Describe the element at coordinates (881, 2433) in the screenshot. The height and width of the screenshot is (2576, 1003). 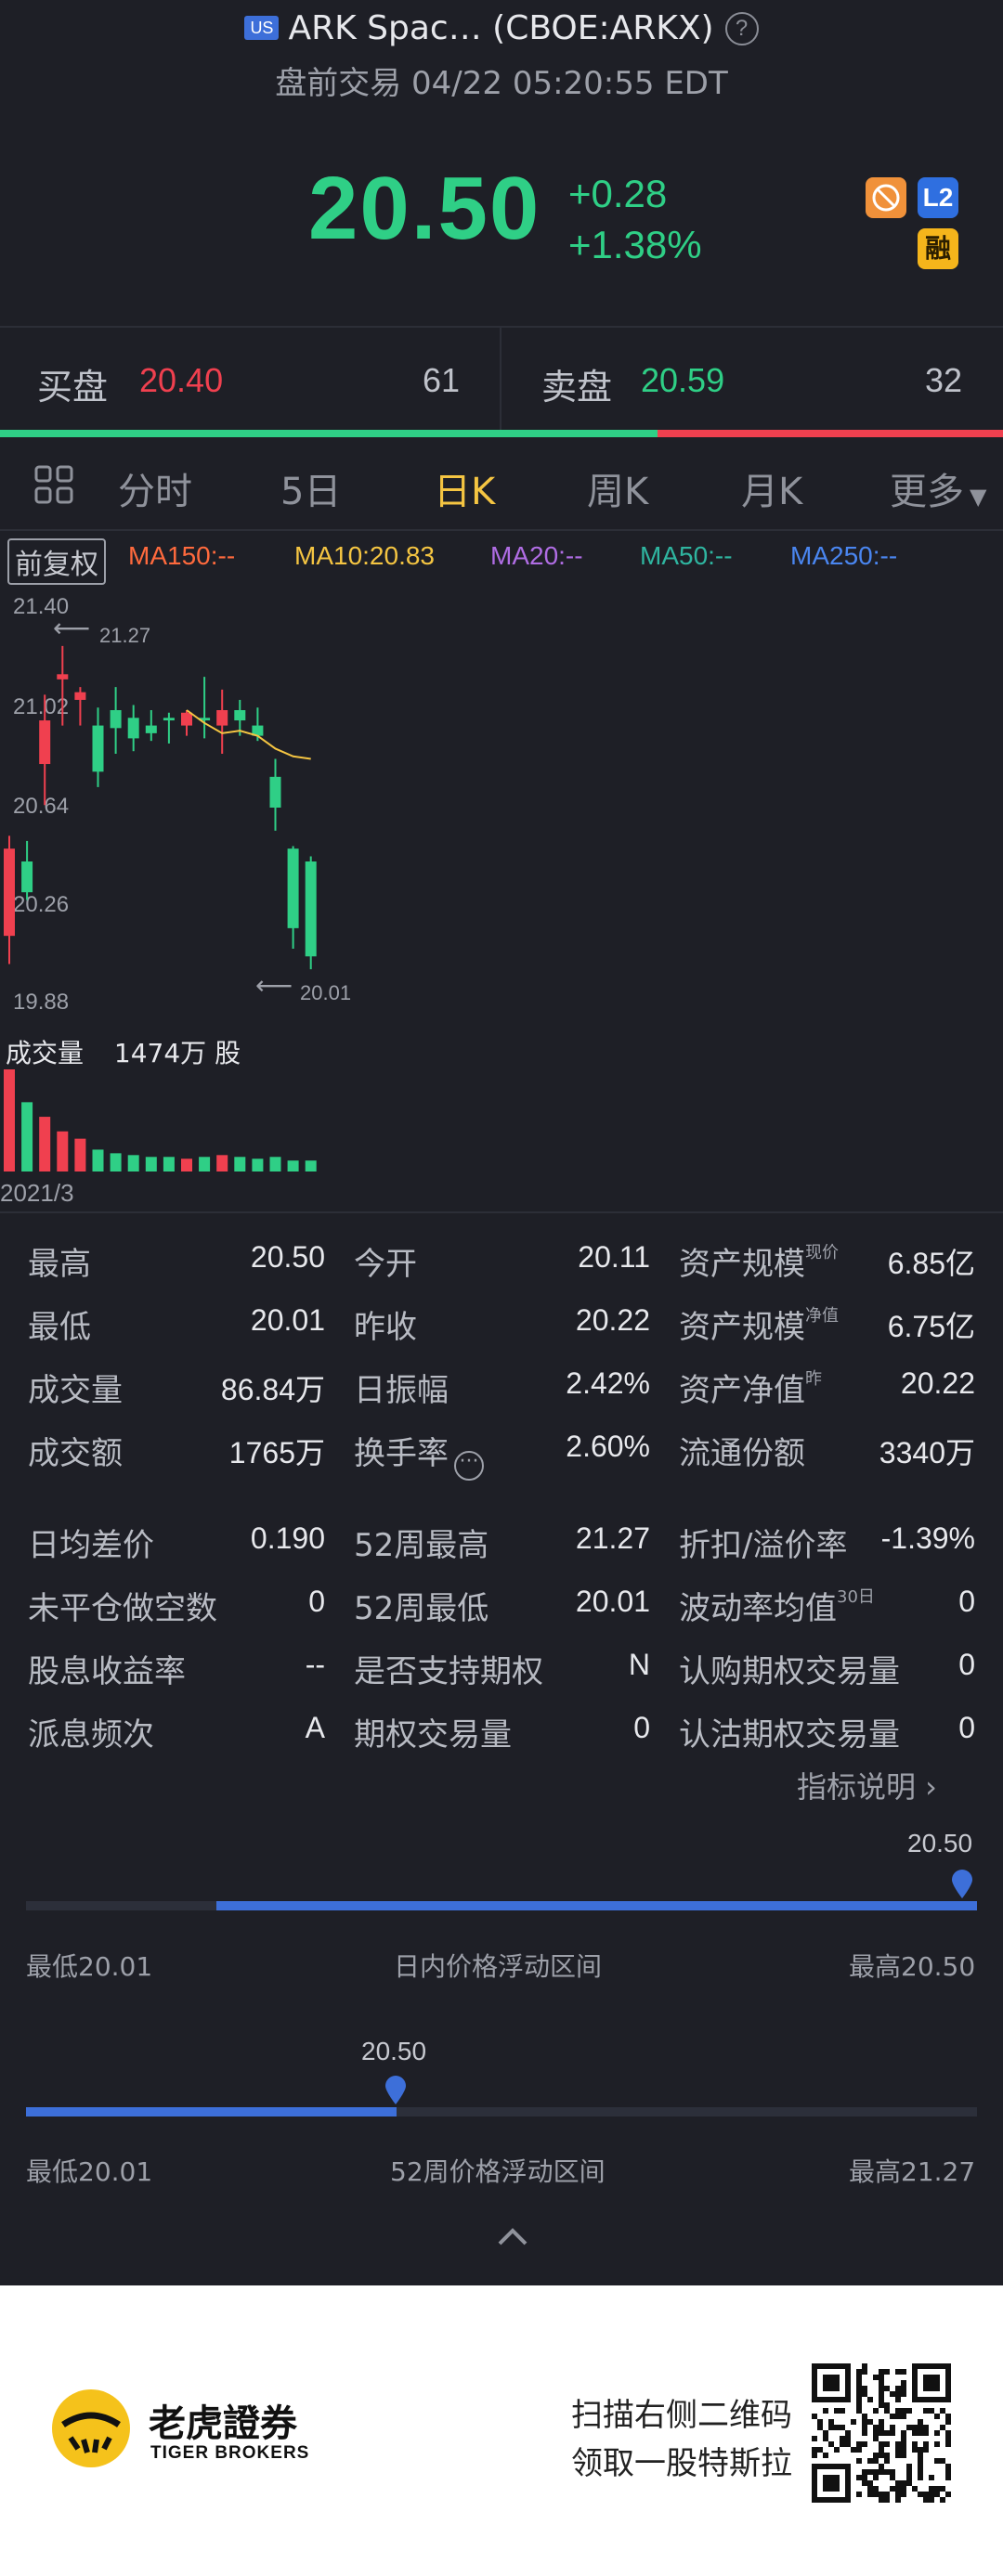
I see `qr-code-icon` at that location.